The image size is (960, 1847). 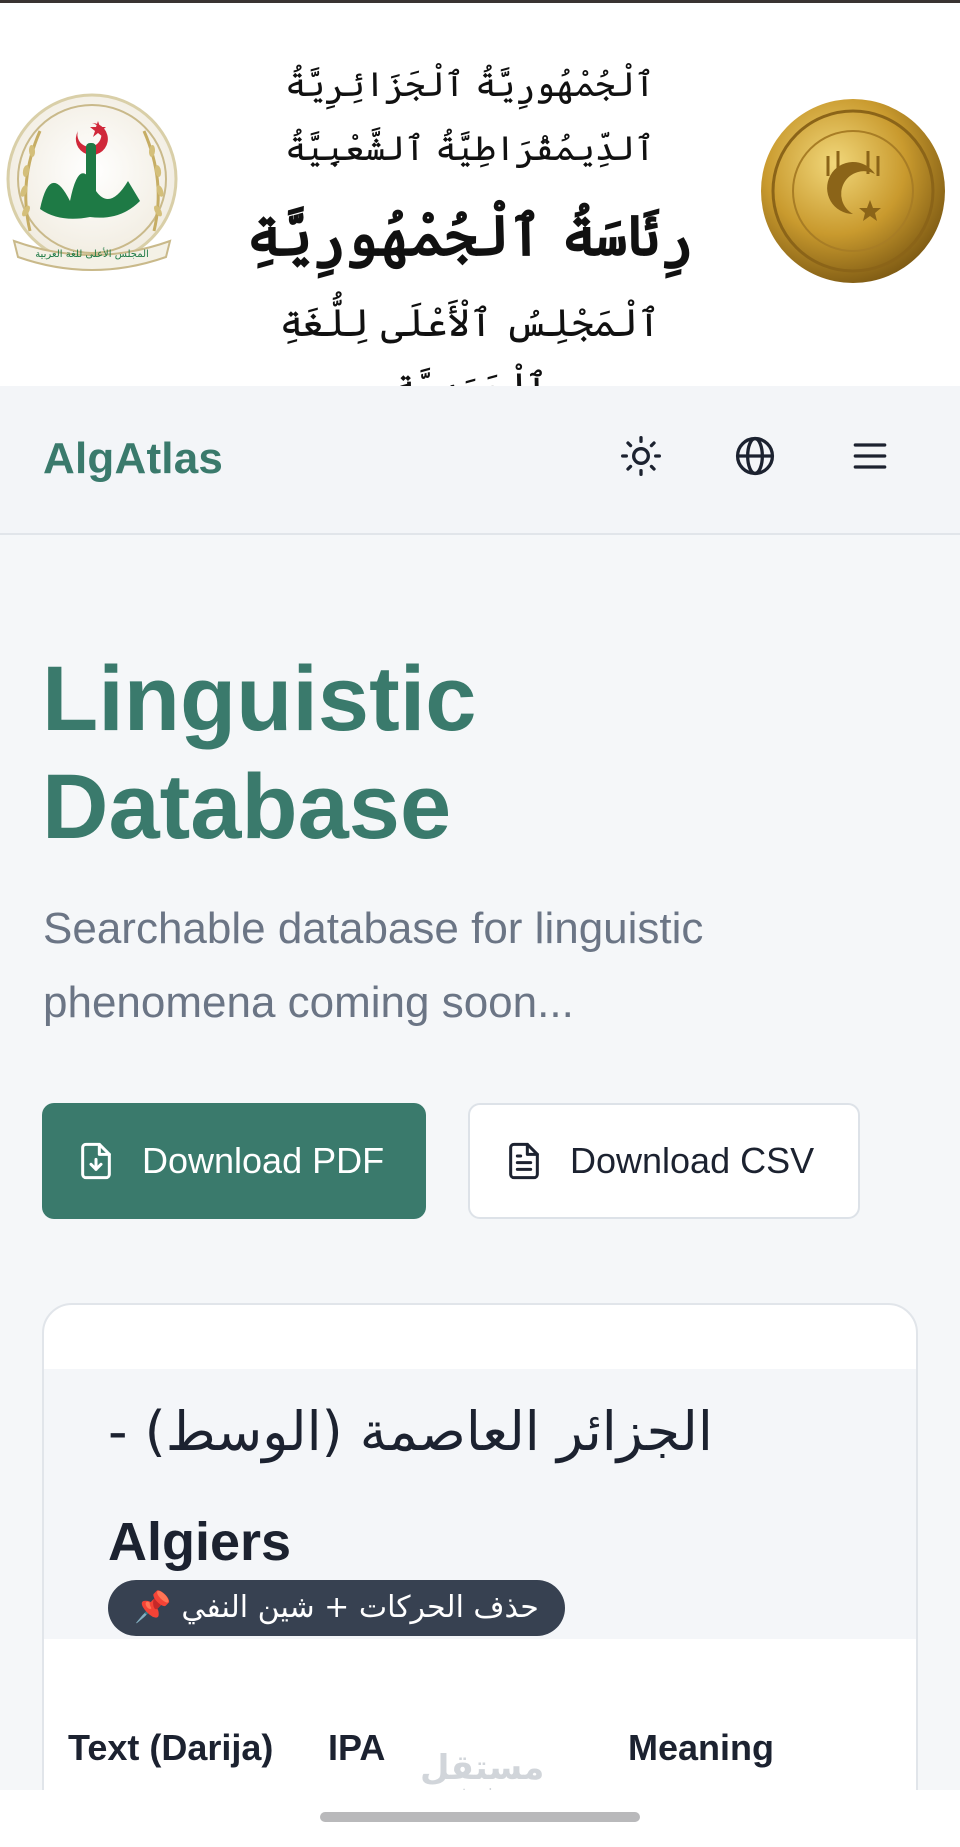 What do you see at coordinates (701, 1747) in the screenshot?
I see `column-header-meaning: Meaning` at bounding box center [701, 1747].